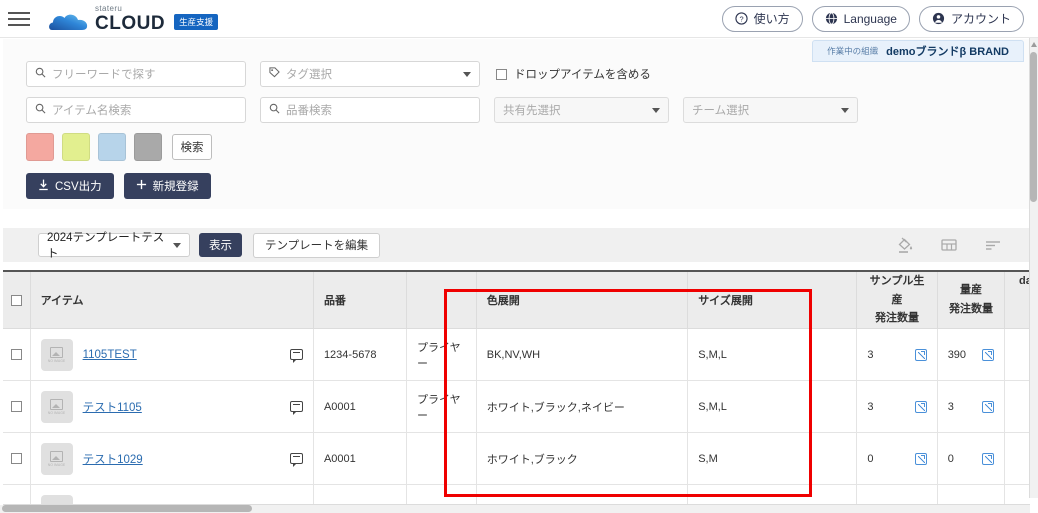  I want to click on mass-qty-cell: 390, so click(971, 355).